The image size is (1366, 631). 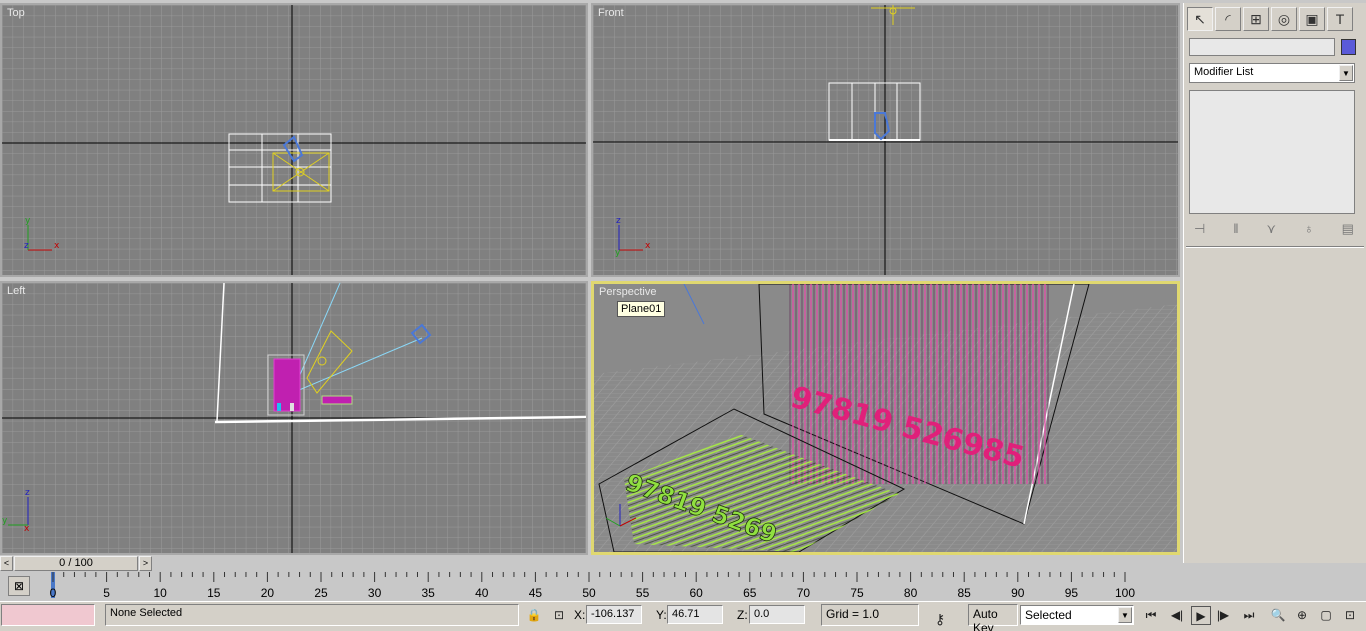 I want to click on trackbar-tick-label: 75, so click(x=857, y=593).